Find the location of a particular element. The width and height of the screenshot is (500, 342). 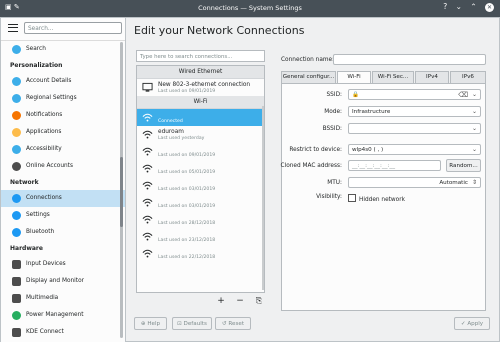

help-button: ⊕ Help is located at coordinates (150, 323).